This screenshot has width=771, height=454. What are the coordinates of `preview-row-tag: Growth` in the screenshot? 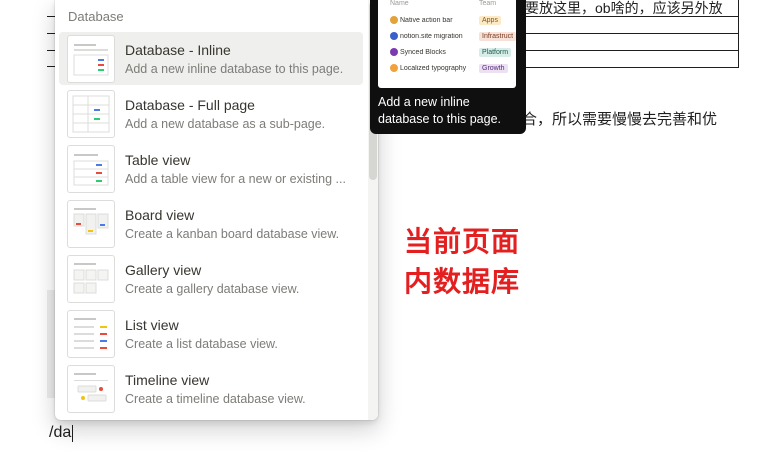 It's located at (493, 68).